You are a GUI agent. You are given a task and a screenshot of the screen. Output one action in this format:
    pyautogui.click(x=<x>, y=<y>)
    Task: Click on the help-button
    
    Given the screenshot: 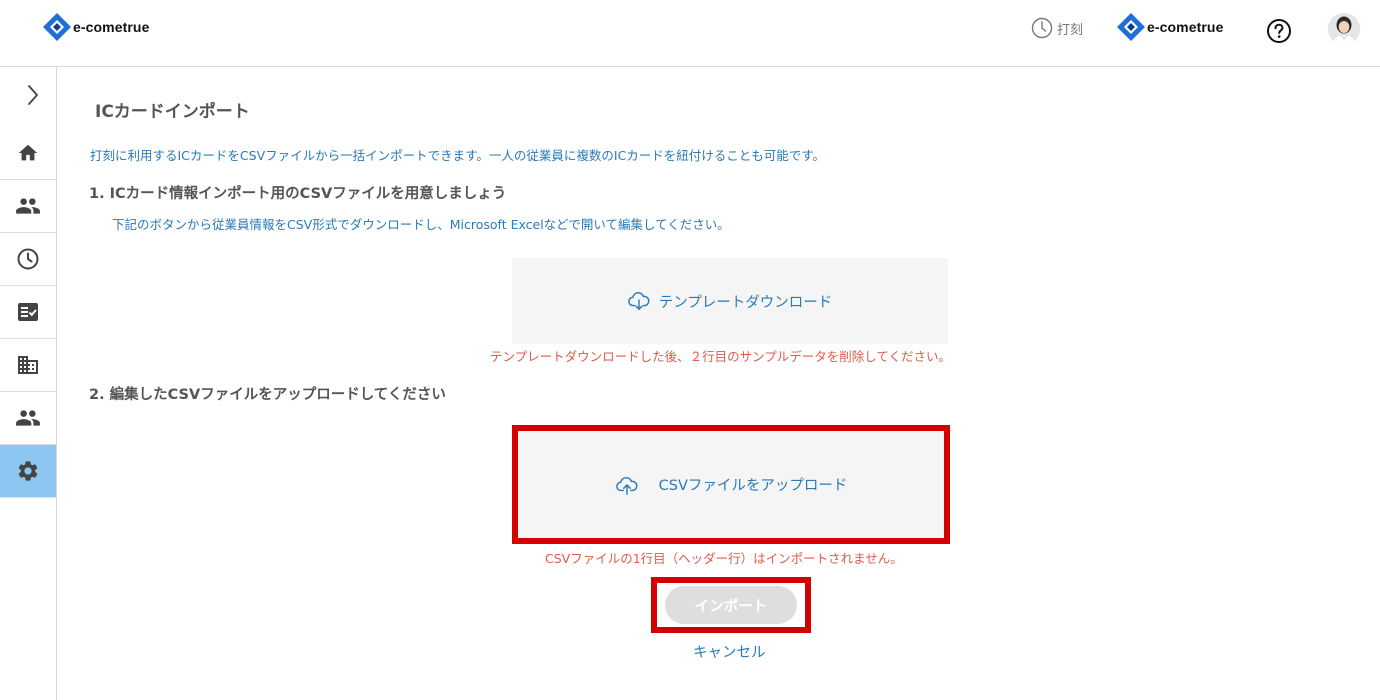 What is the action you would take?
    pyautogui.click(x=1279, y=33)
    